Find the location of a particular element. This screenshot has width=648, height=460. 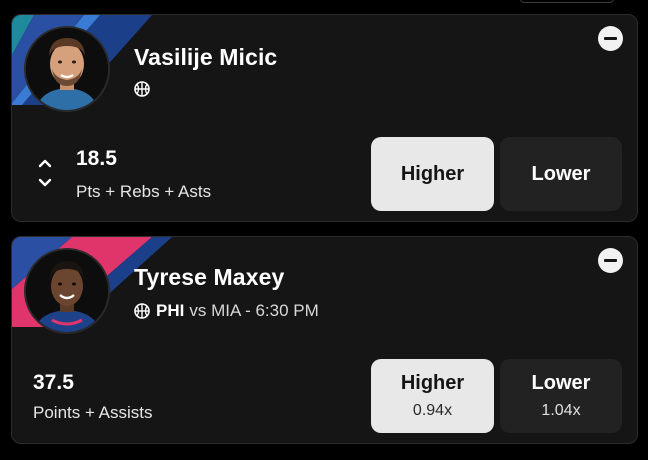

higher-multiplier: 0.94x is located at coordinates (432, 410).